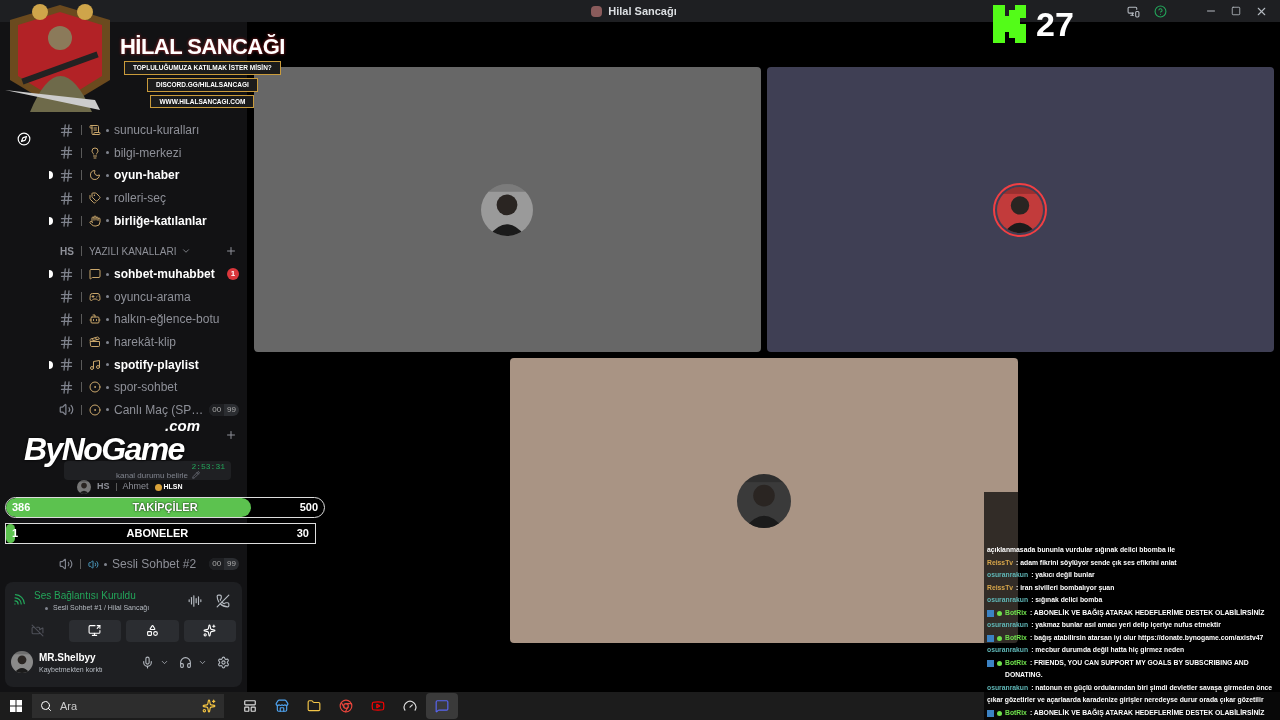 This screenshot has width=1280, height=720. I want to click on server-icon, so click(597, 11).